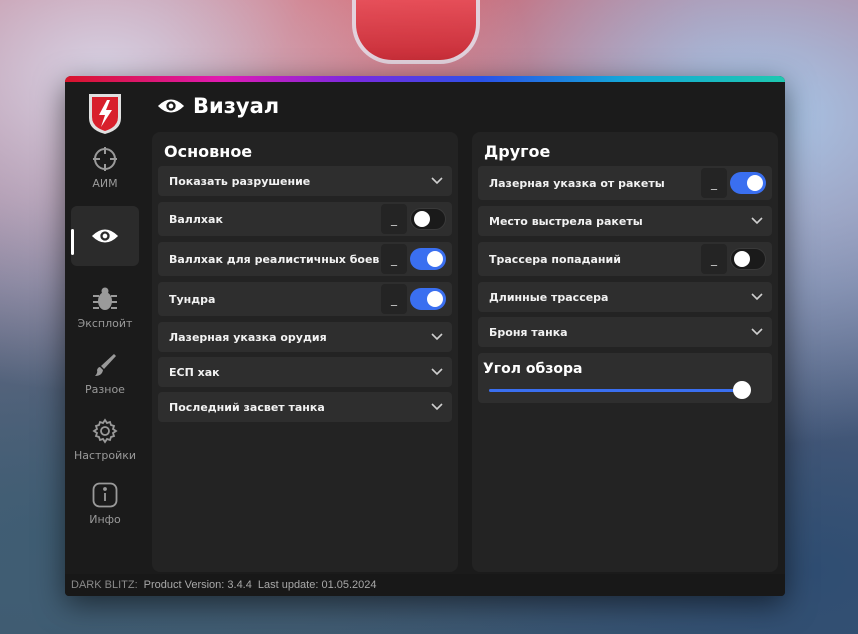 Image resolution: width=858 pixels, height=634 pixels. What do you see at coordinates (305, 372) in the screenshot?
I see `esp-hack-dropdown: ЕСП хак` at bounding box center [305, 372].